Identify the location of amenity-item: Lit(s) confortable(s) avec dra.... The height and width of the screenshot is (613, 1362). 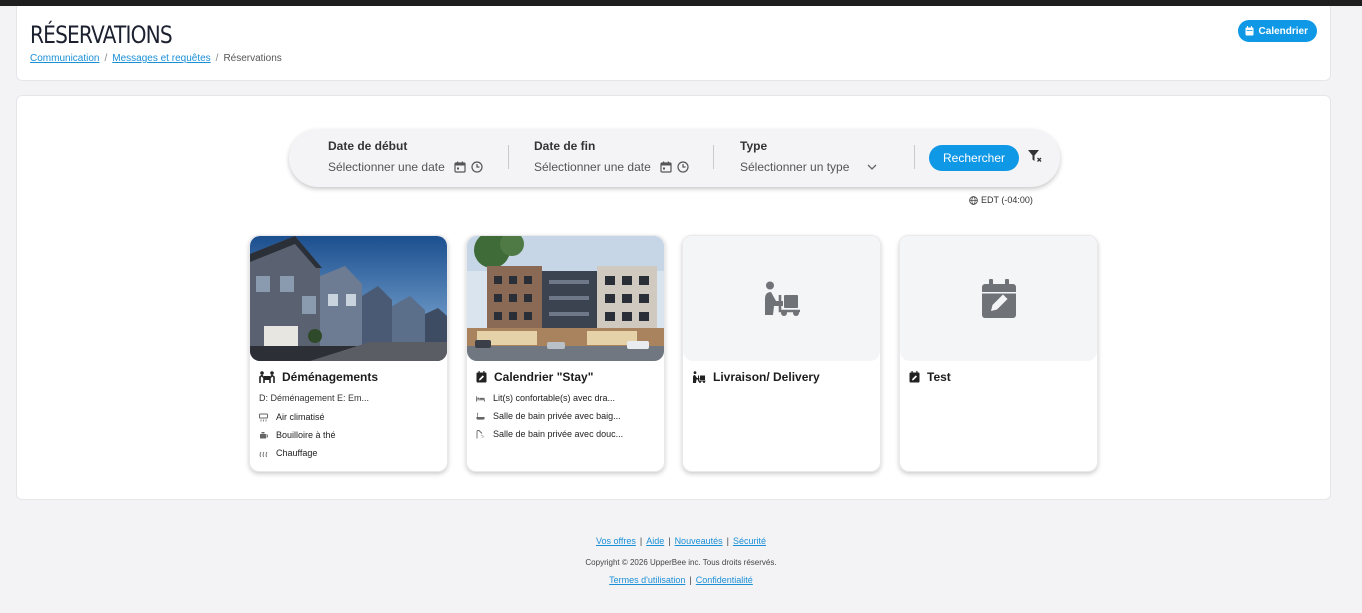
(545, 398).